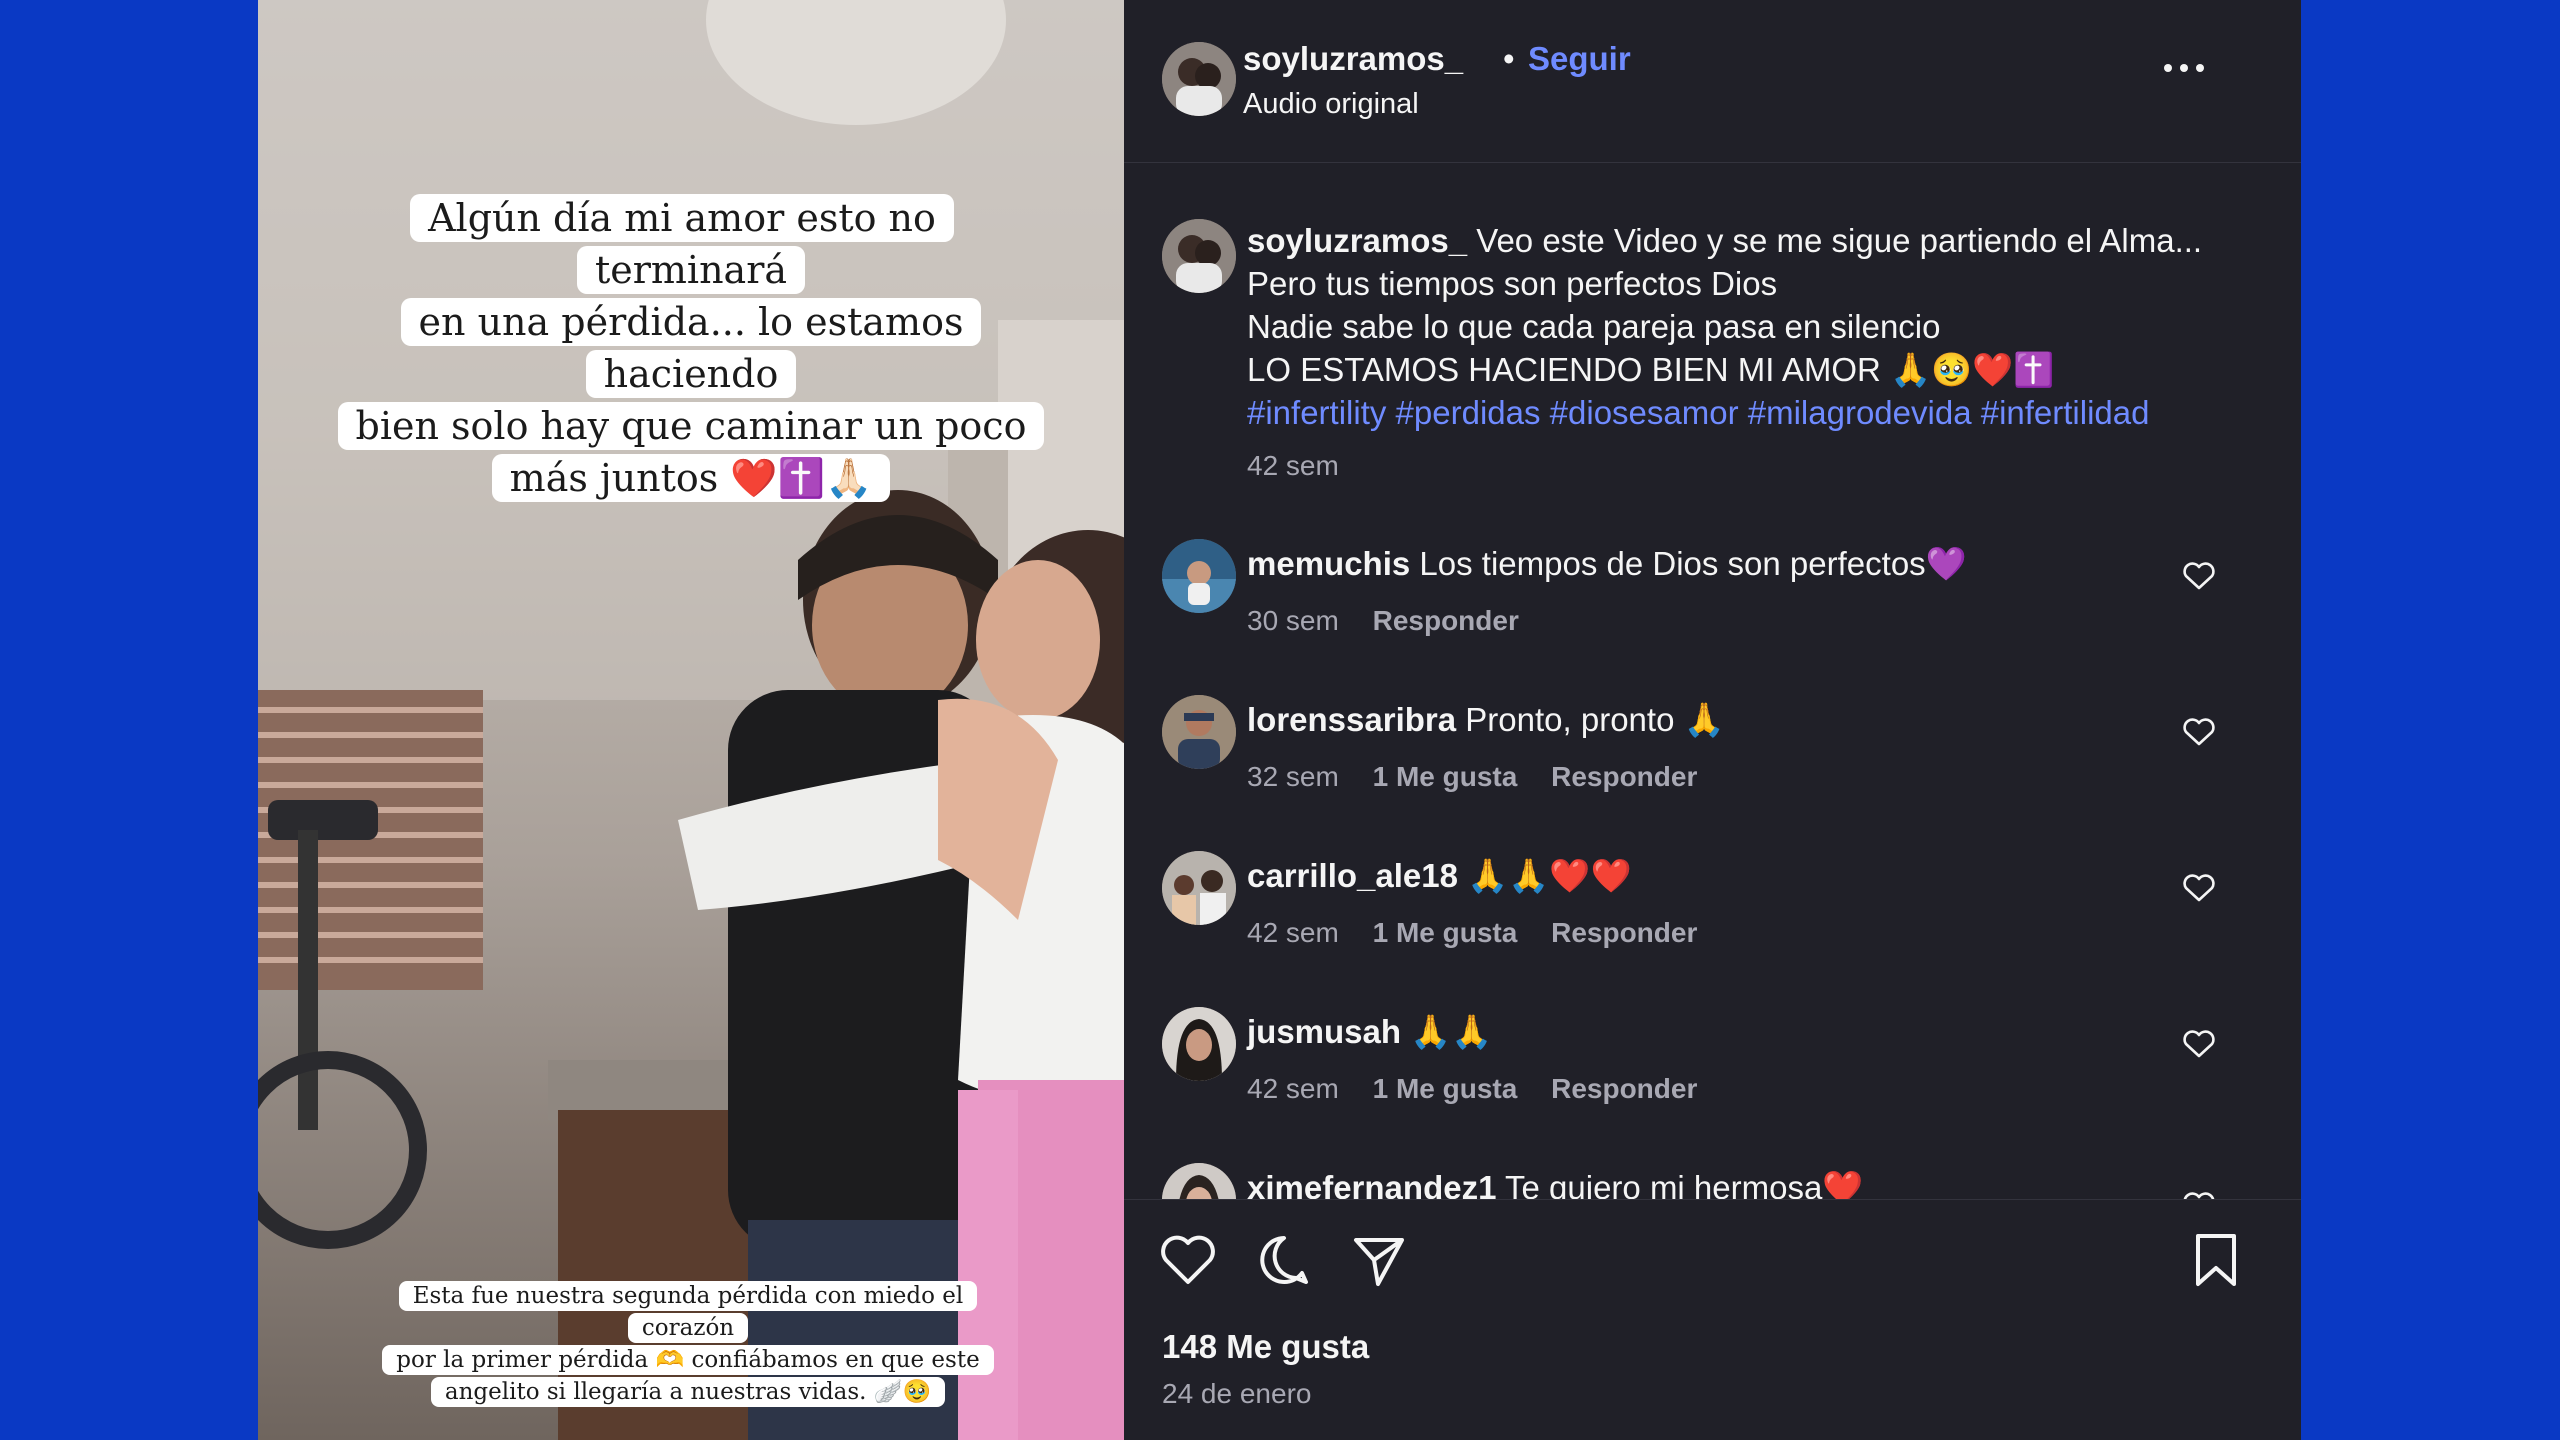 The image size is (2560, 1440). Describe the element at coordinates (1353, 59) in the screenshot. I see `post-author-username: soyluzramos_` at that location.